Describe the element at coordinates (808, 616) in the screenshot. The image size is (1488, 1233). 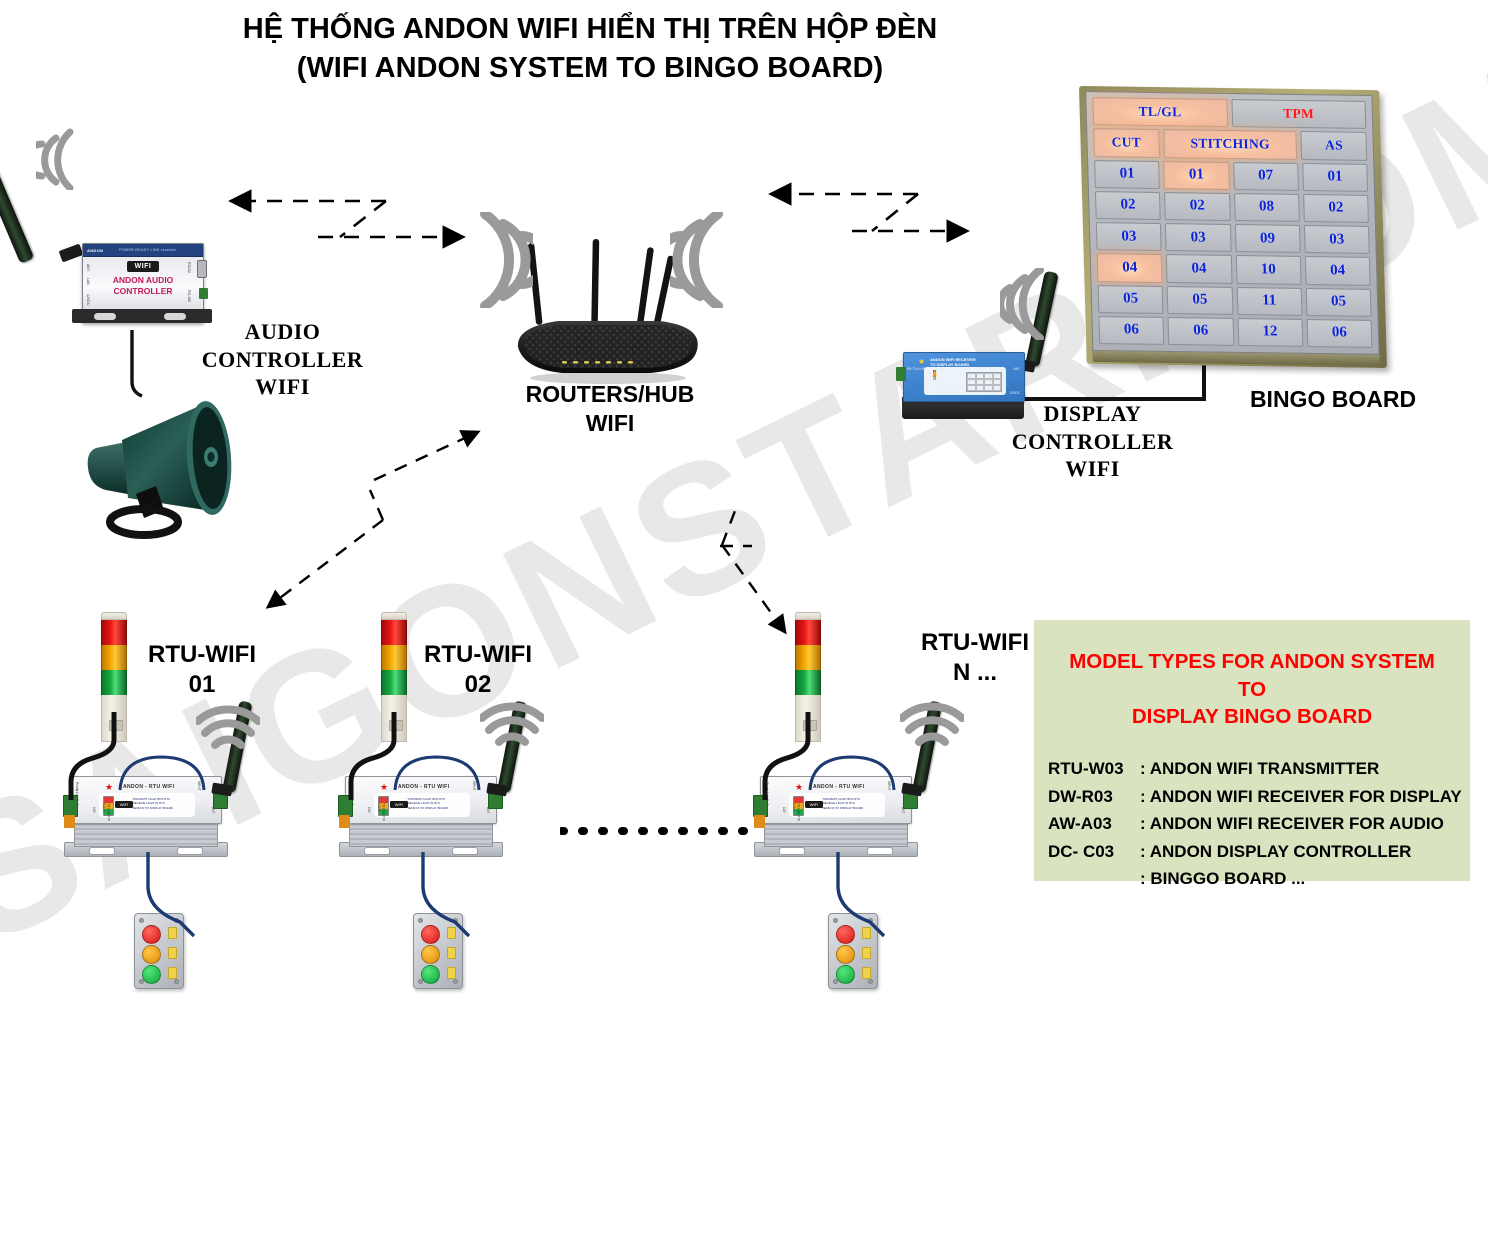
I see `tower-cap` at that location.